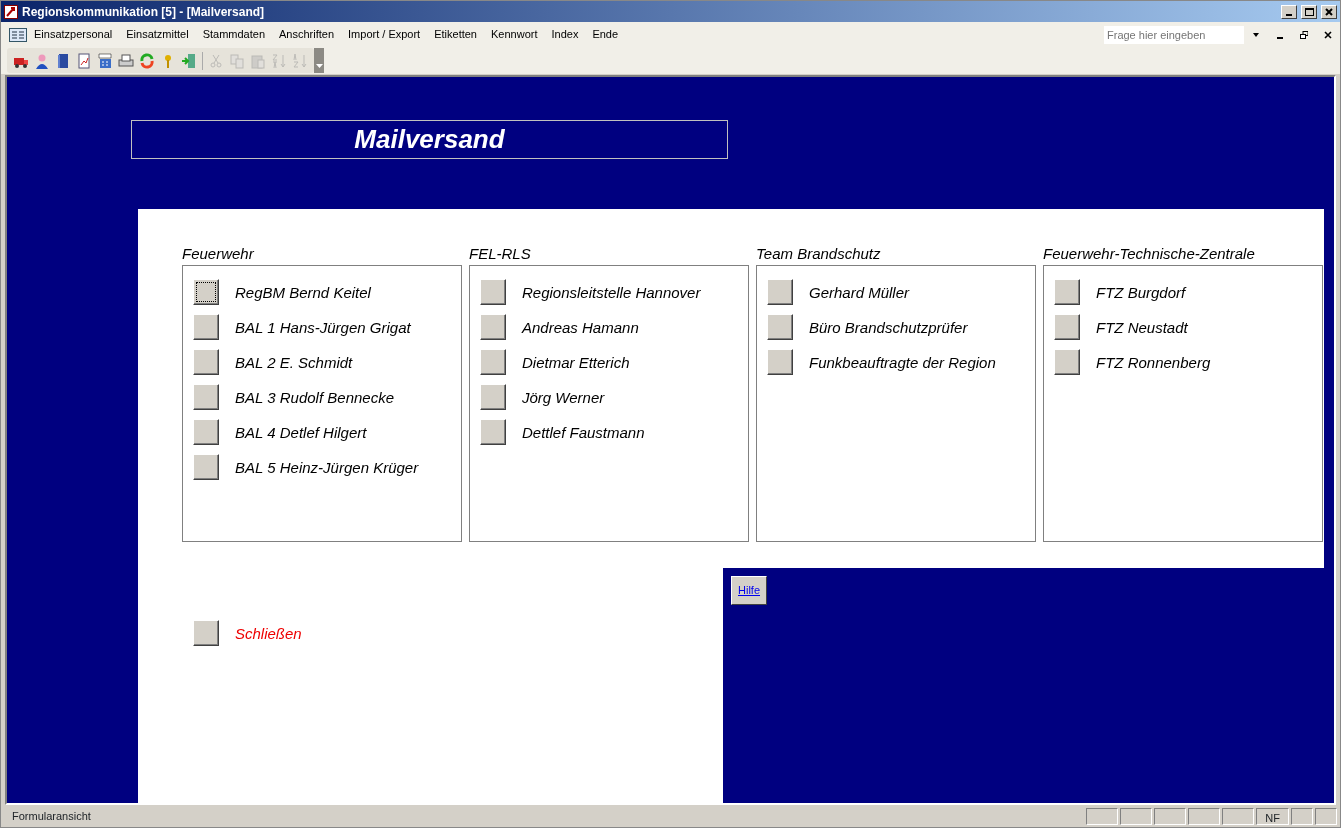  I want to click on menu-item: Index, so click(565, 34).